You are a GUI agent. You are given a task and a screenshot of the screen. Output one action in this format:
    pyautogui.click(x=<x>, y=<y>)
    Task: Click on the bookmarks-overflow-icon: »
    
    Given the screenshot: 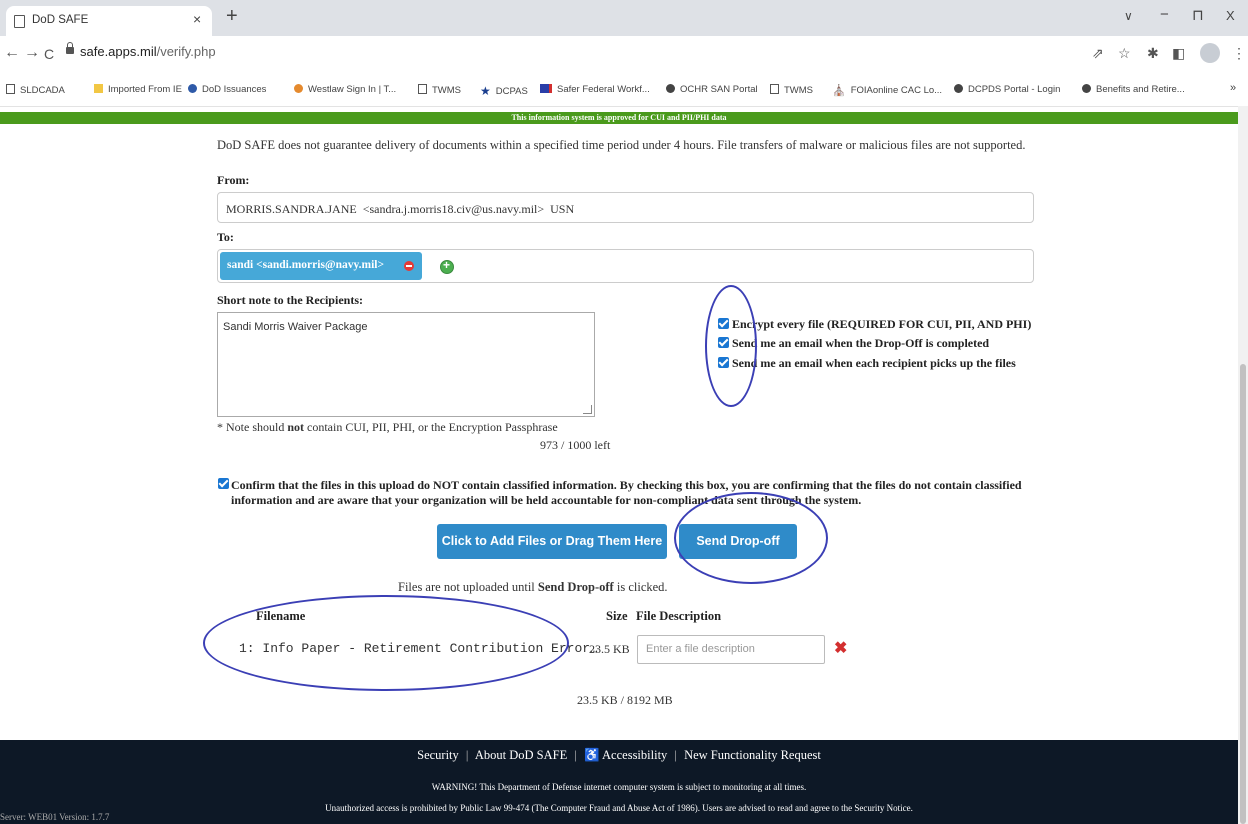 What is the action you would take?
    pyautogui.click(x=1233, y=88)
    